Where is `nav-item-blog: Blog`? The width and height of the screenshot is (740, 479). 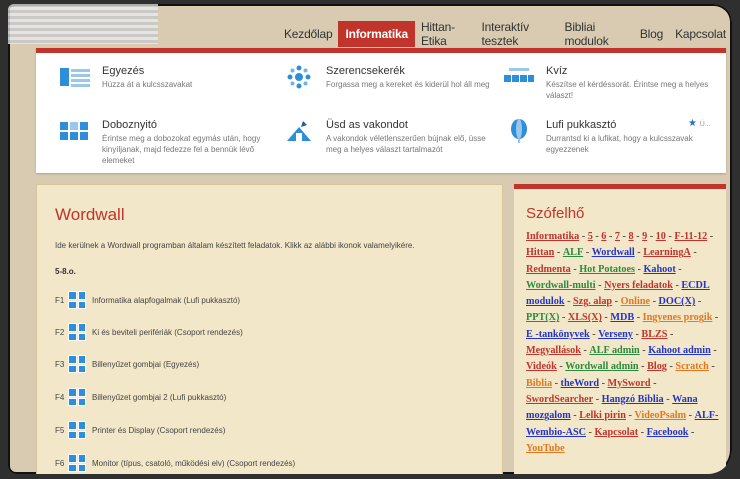
nav-item-blog: Blog is located at coordinates (651, 34).